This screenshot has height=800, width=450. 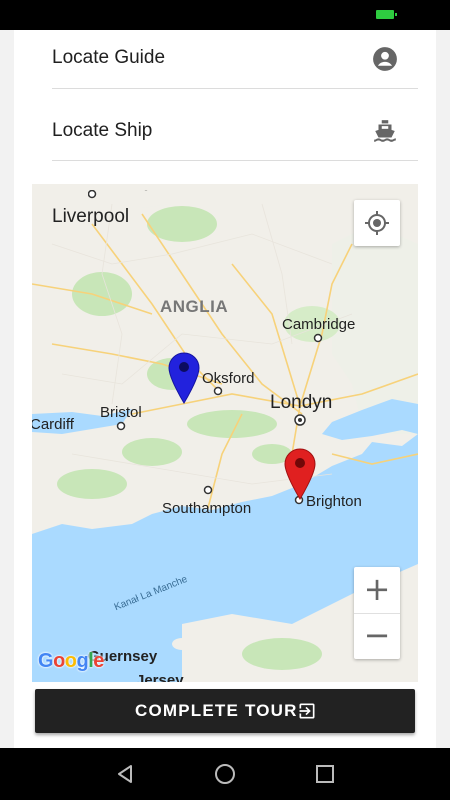 I want to click on exit-to-app-icon, so click(x=307, y=711).